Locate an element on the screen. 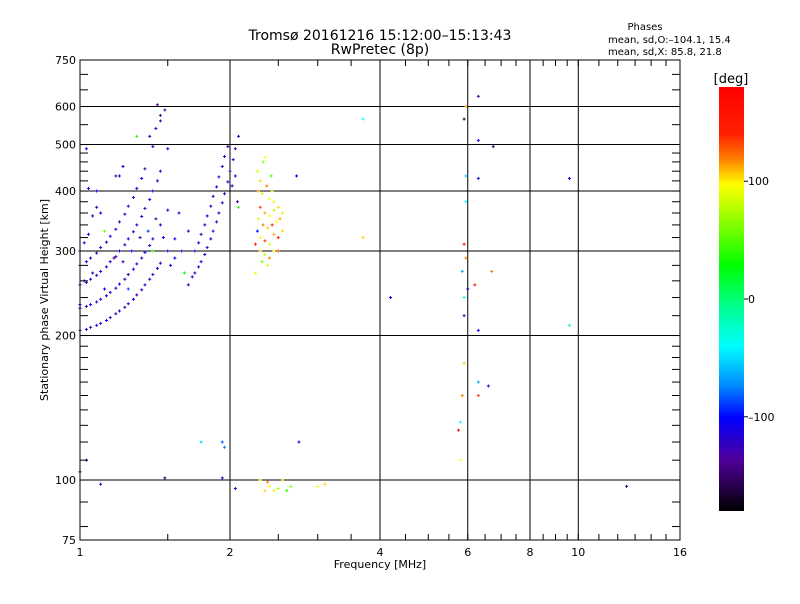  x-tick-label: 6 is located at coordinates (467, 552).